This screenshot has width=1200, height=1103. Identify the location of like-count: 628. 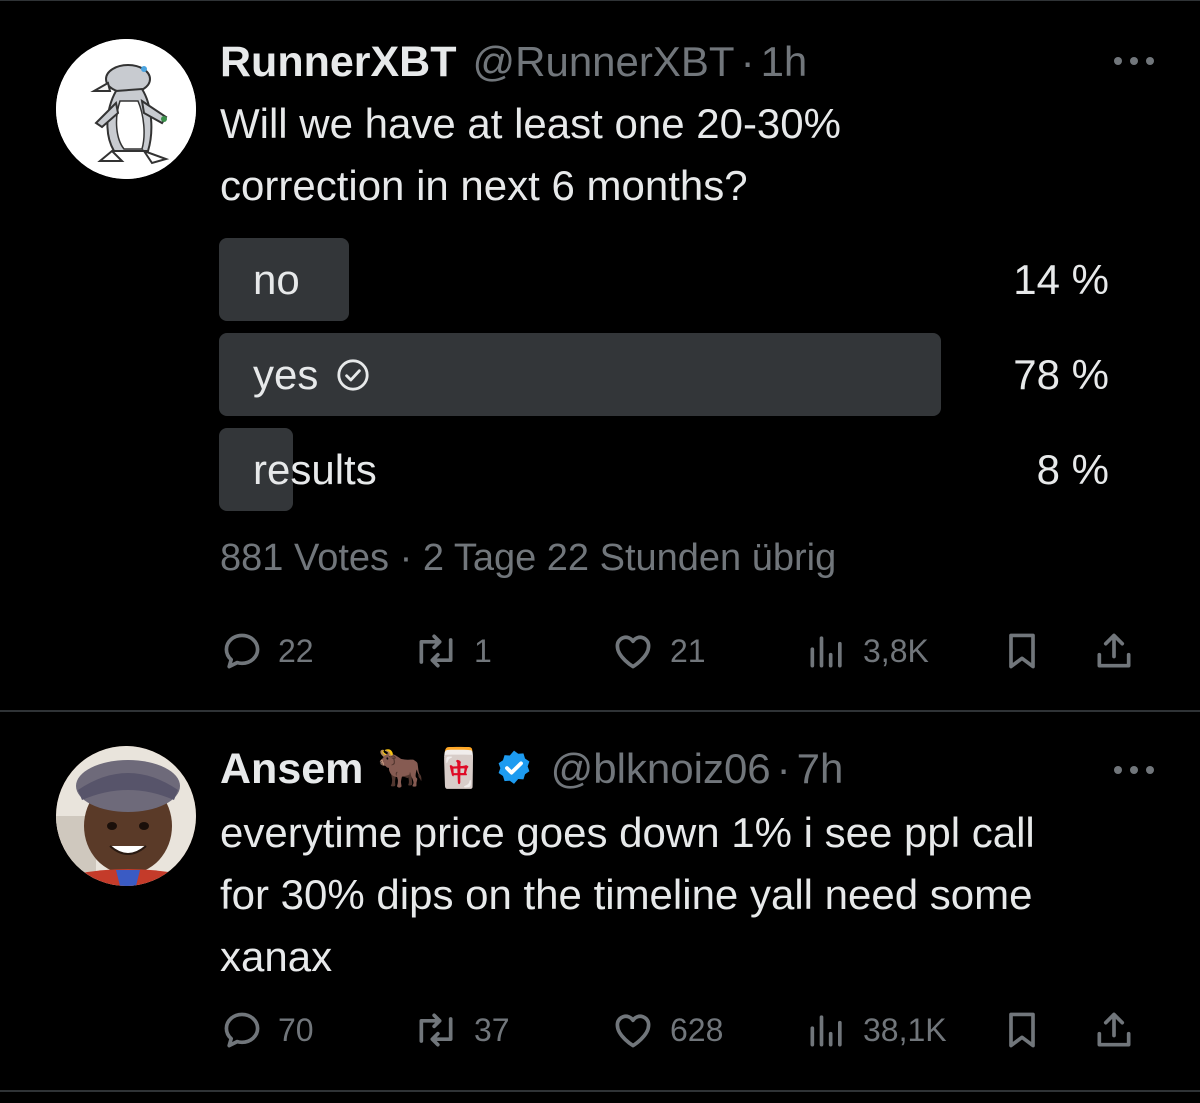
(697, 1029).